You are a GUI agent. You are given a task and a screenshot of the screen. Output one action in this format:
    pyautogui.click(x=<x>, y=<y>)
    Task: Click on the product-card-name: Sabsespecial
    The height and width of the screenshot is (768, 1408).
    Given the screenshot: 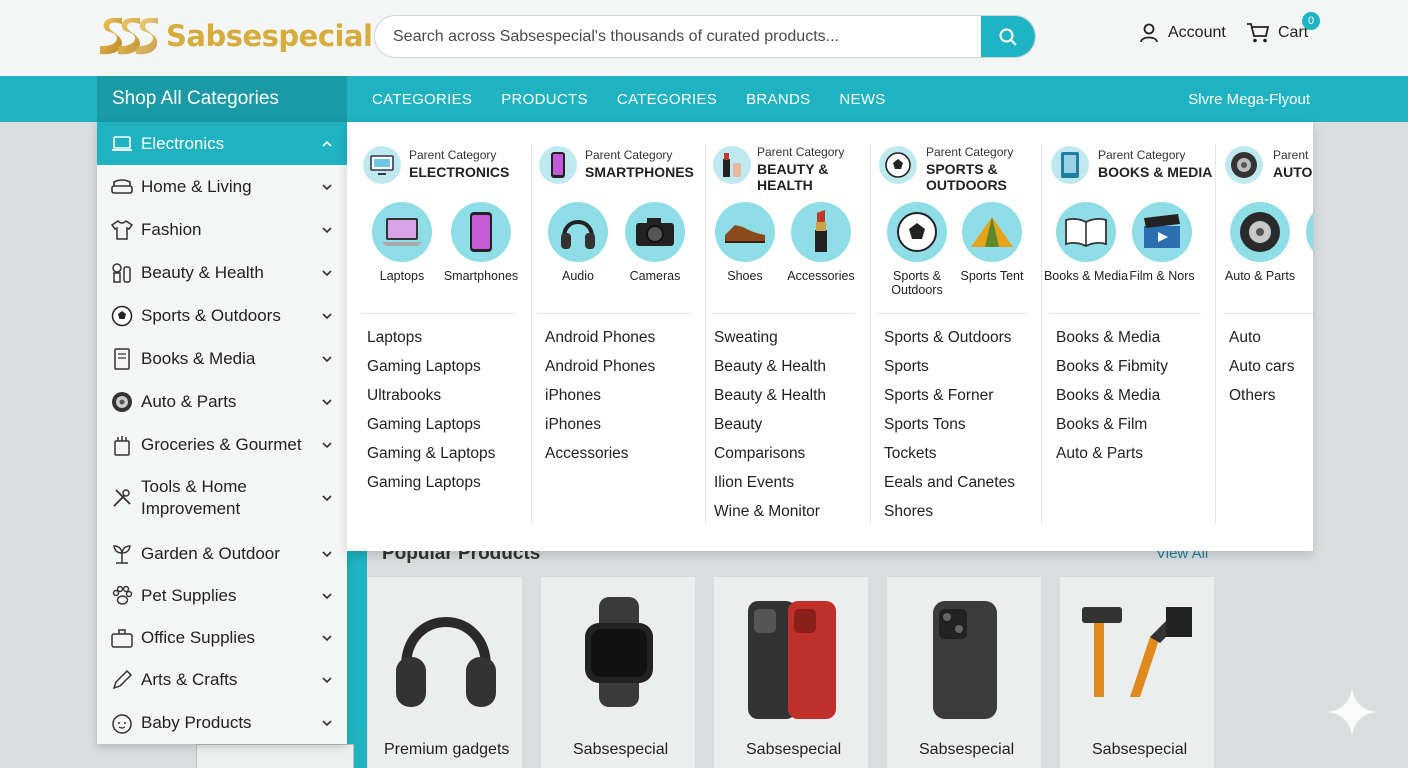 What is the action you would take?
    pyautogui.click(x=794, y=749)
    